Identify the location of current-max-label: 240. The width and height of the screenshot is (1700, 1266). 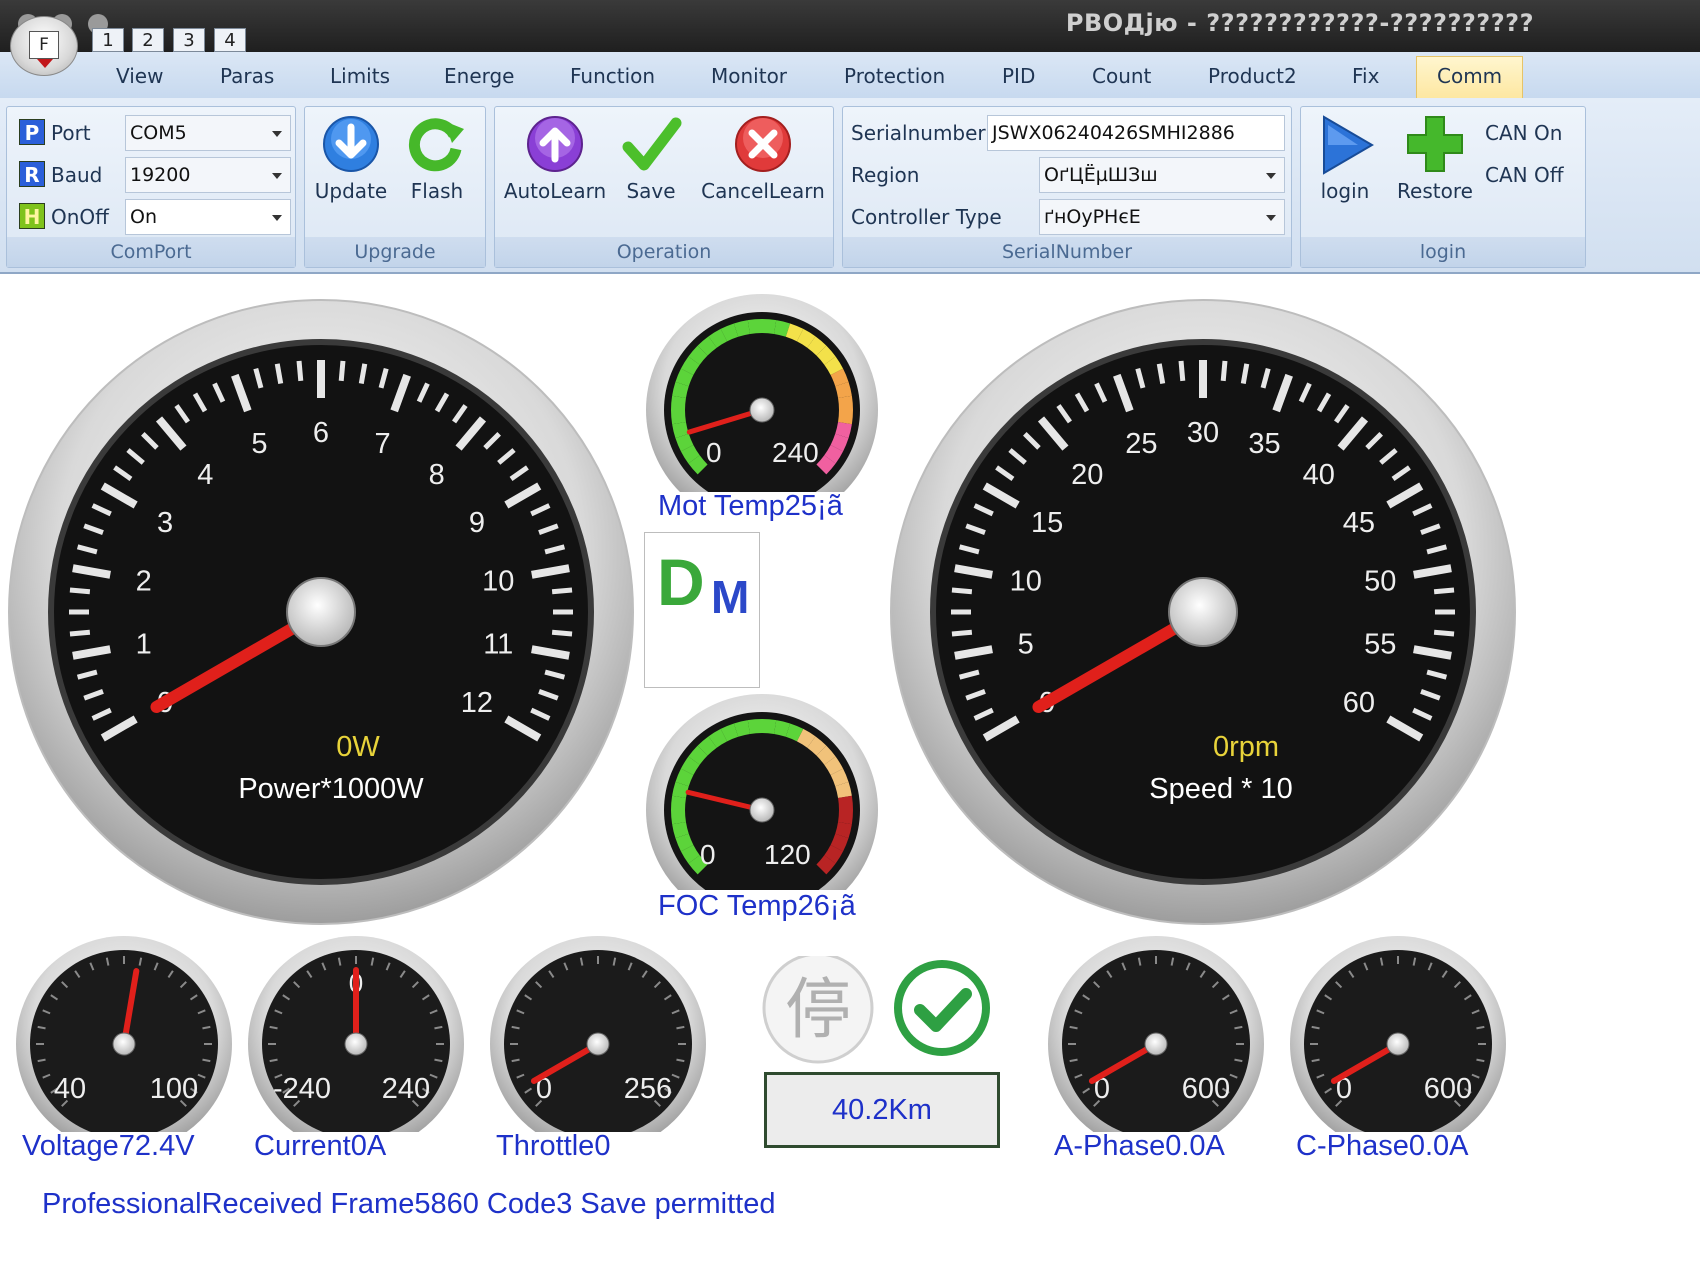
(406, 1089).